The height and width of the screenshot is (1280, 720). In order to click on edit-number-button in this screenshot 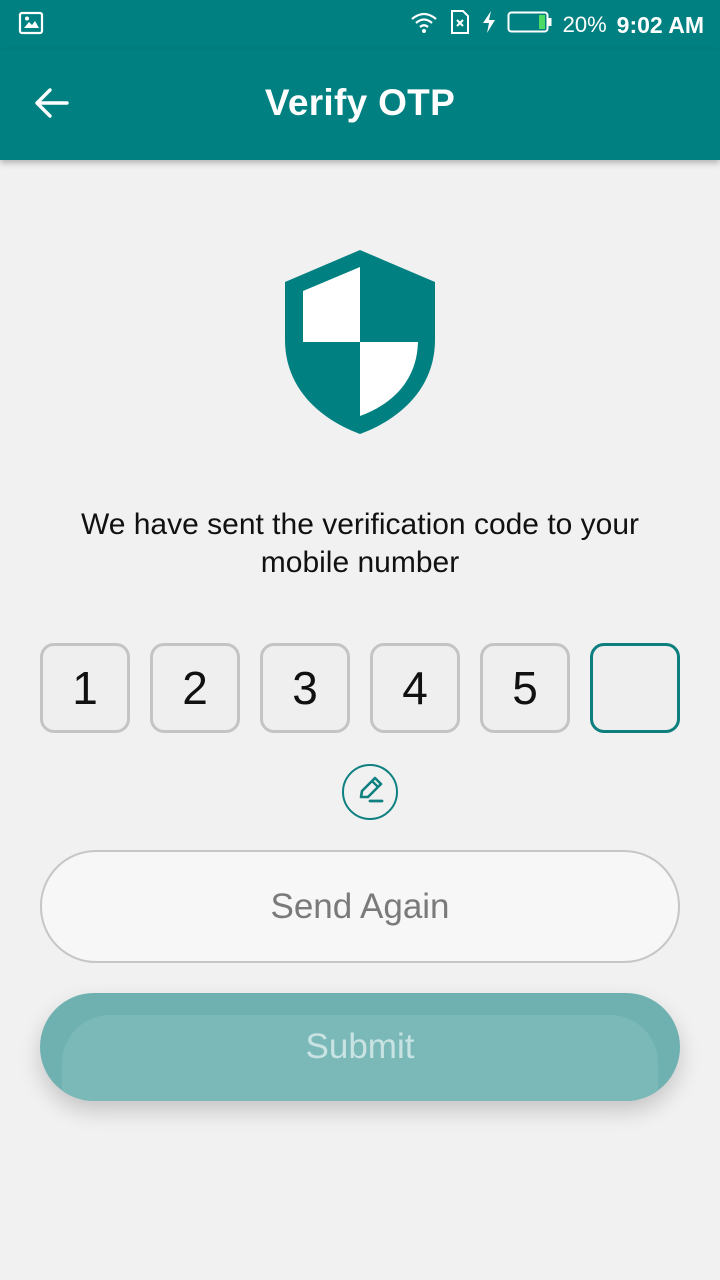, I will do `click(370, 792)`.